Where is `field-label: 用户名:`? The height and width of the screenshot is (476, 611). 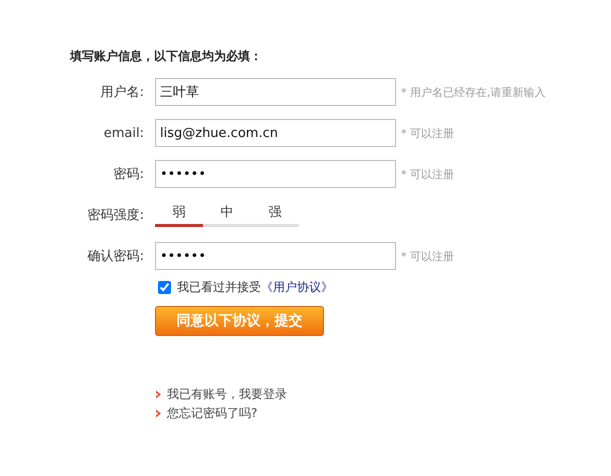
field-label: 用户名: is located at coordinates (122, 92).